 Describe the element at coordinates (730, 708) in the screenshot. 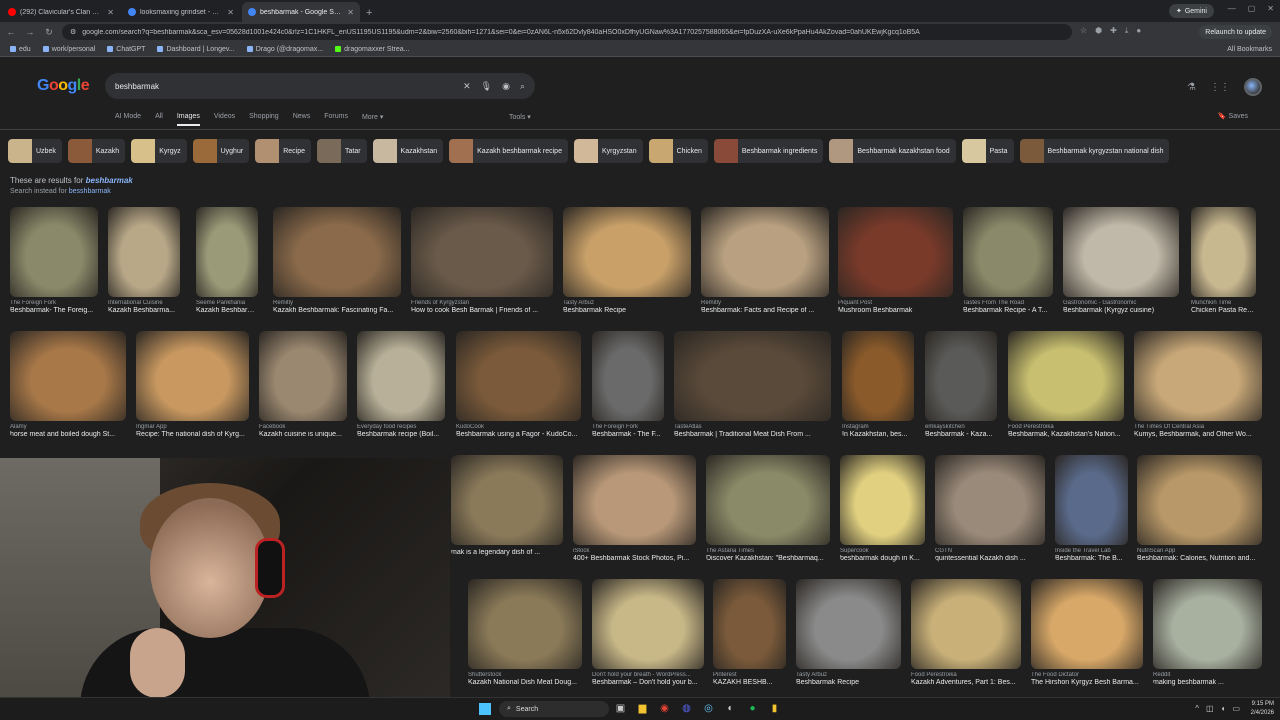

I see `obs-icon: ◐` at that location.